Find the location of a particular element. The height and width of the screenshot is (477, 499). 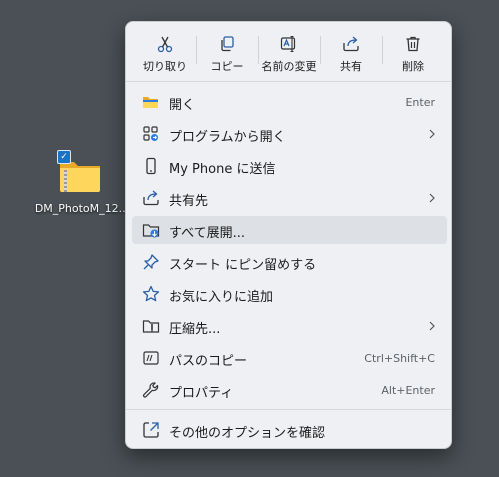

menu-item-label: その他のオプションを確認 is located at coordinates (247, 433).